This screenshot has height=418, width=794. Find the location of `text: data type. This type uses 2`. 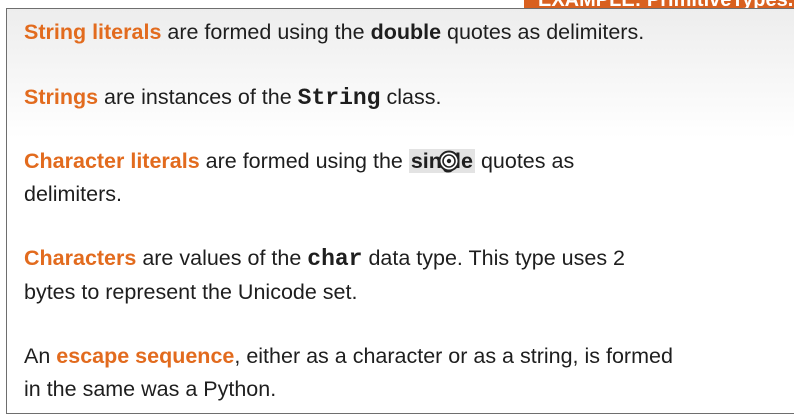

text: data type. This type uses 2 is located at coordinates (494, 258).